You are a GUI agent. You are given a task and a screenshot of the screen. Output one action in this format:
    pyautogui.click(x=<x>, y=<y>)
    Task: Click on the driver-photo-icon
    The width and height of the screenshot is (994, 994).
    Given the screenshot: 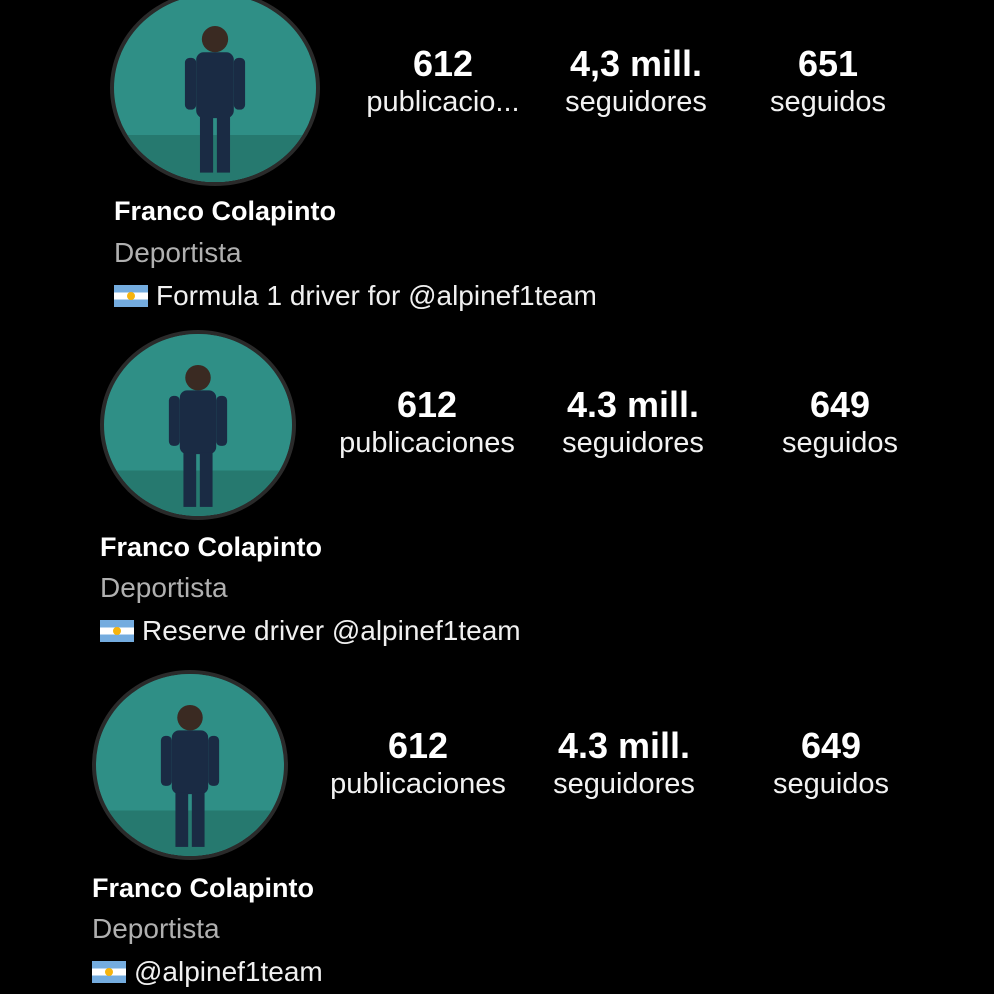 What is the action you would take?
    pyautogui.click(x=190, y=765)
    